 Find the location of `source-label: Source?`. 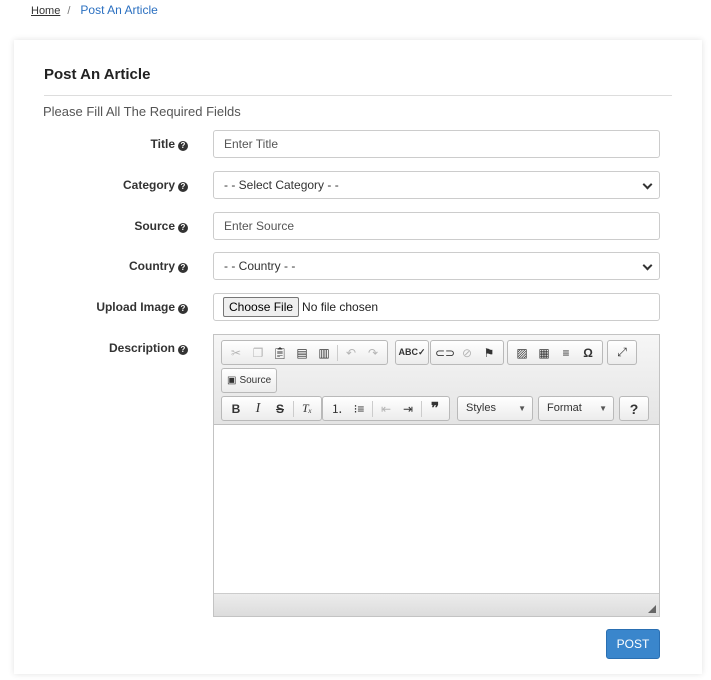

source-label: Source? is located at coordinates (161, 226).